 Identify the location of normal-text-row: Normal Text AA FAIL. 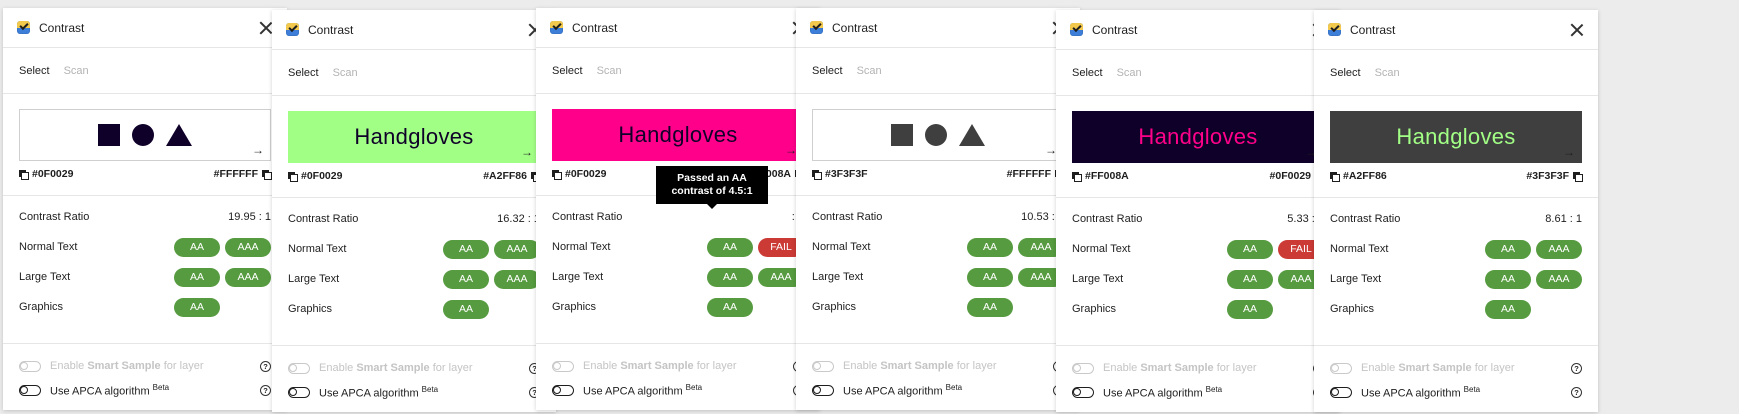
(678, 247).